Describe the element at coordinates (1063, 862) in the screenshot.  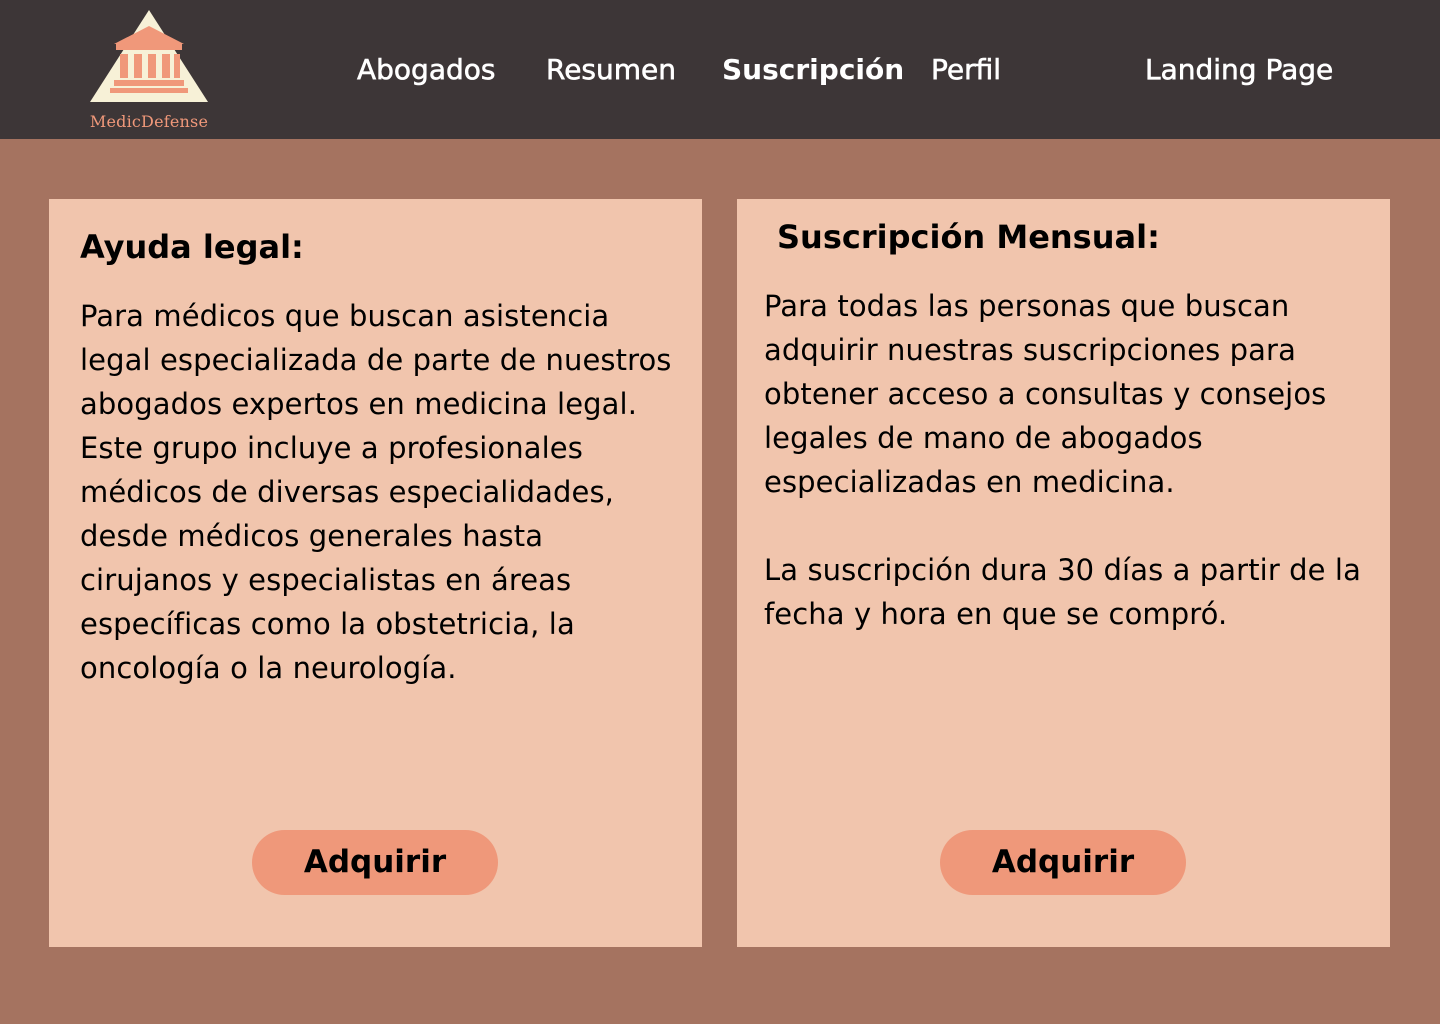
I see `acquire-subscription-button: Adquirir` at that location.